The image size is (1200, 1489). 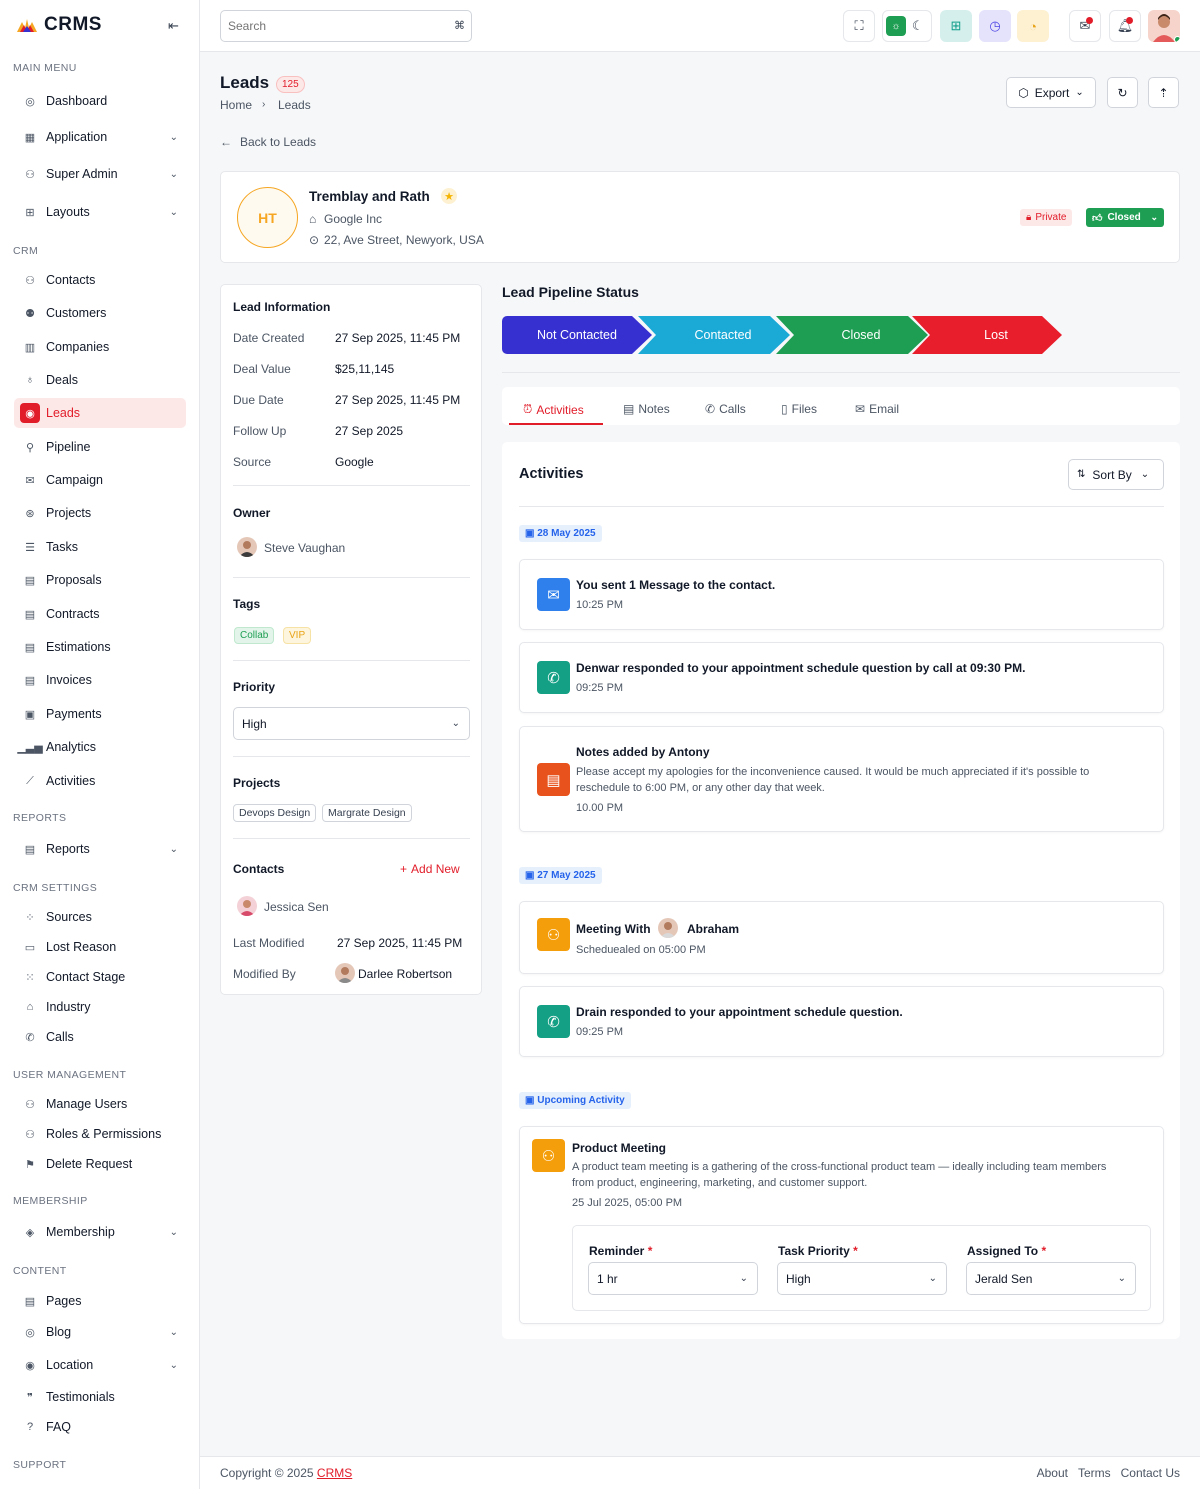 I want to click on sidebar-item-blog: ◎ Blog ⌄, so click(x=100, y=1332).